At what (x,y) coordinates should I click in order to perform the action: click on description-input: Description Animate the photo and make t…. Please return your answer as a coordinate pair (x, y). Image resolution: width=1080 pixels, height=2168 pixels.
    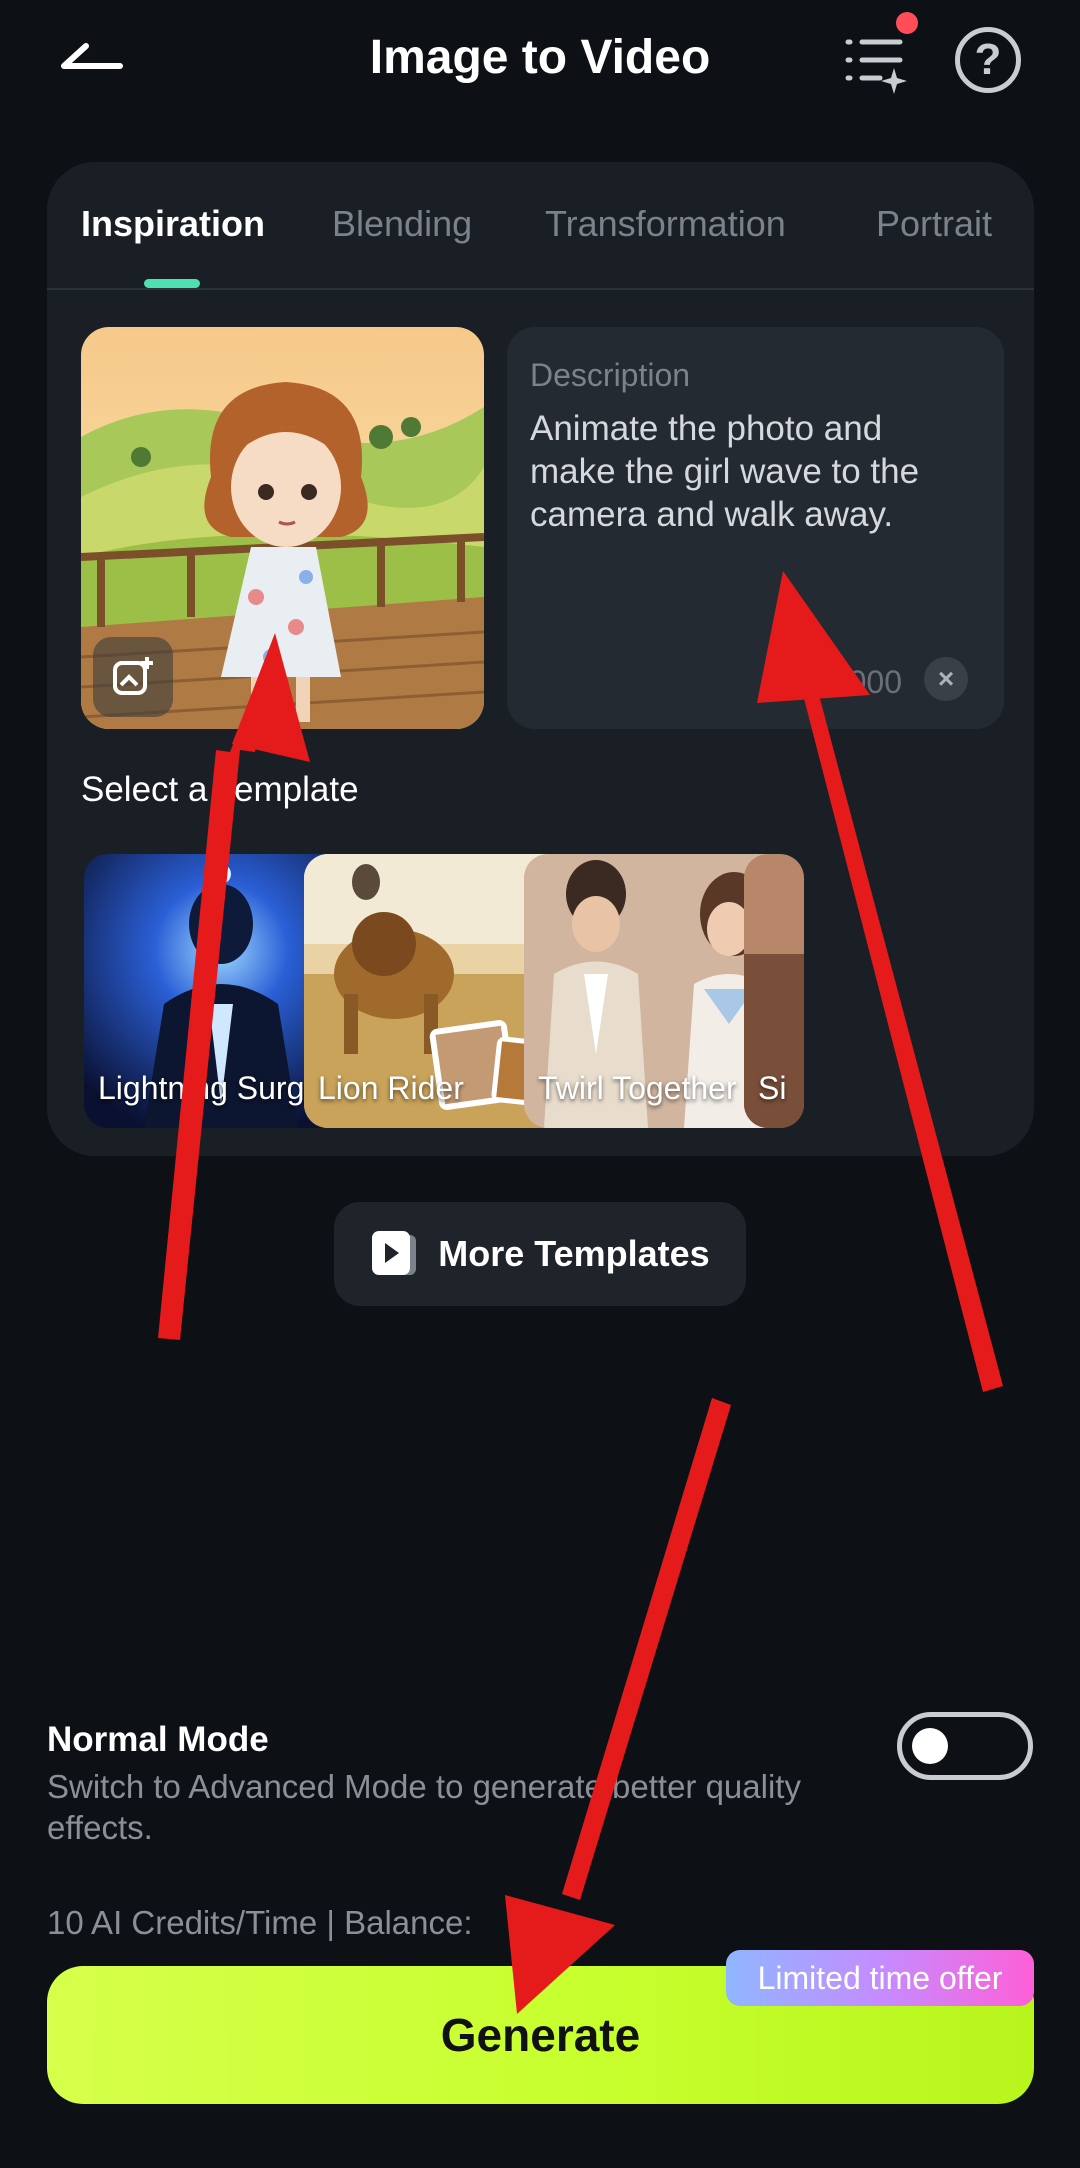
    Looking at the image, I should click on (755, 528).